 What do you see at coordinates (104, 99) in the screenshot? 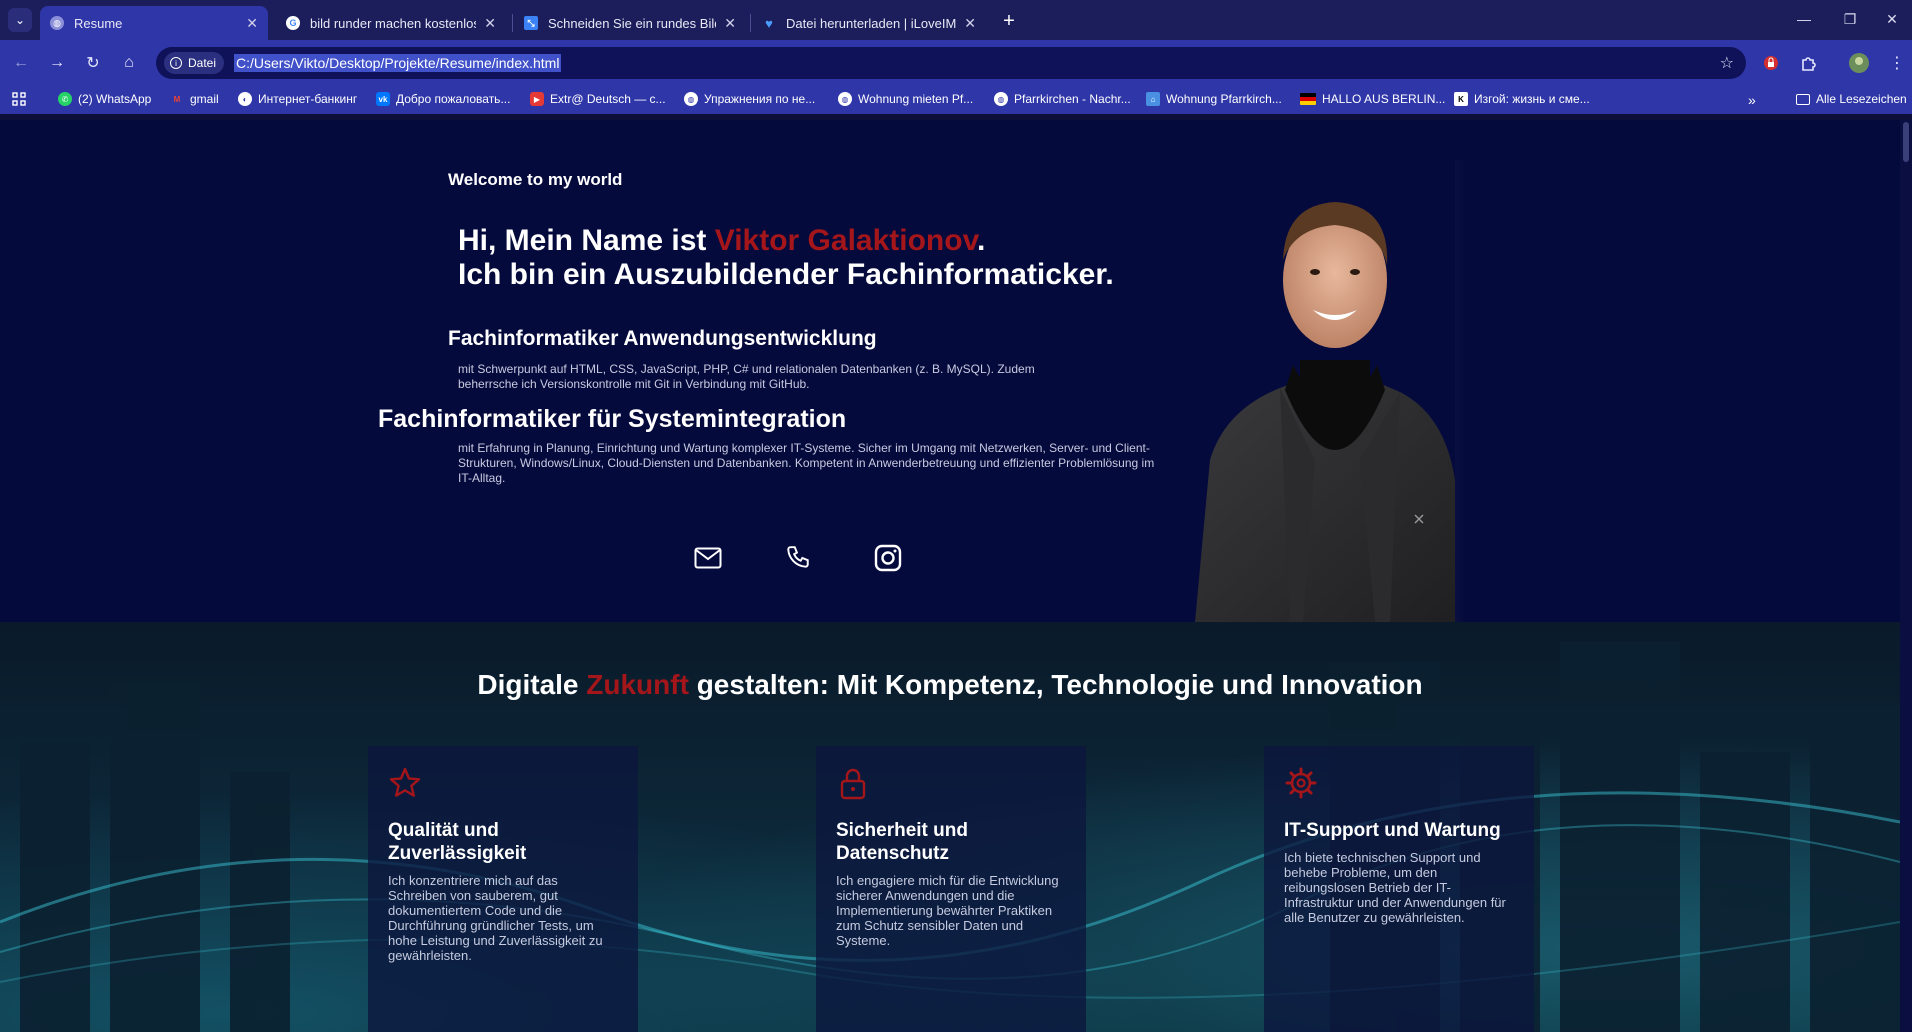
I see `bookmark-whatsapp: ✆ (2) WhatsApp` at bounding box center [104, 99].